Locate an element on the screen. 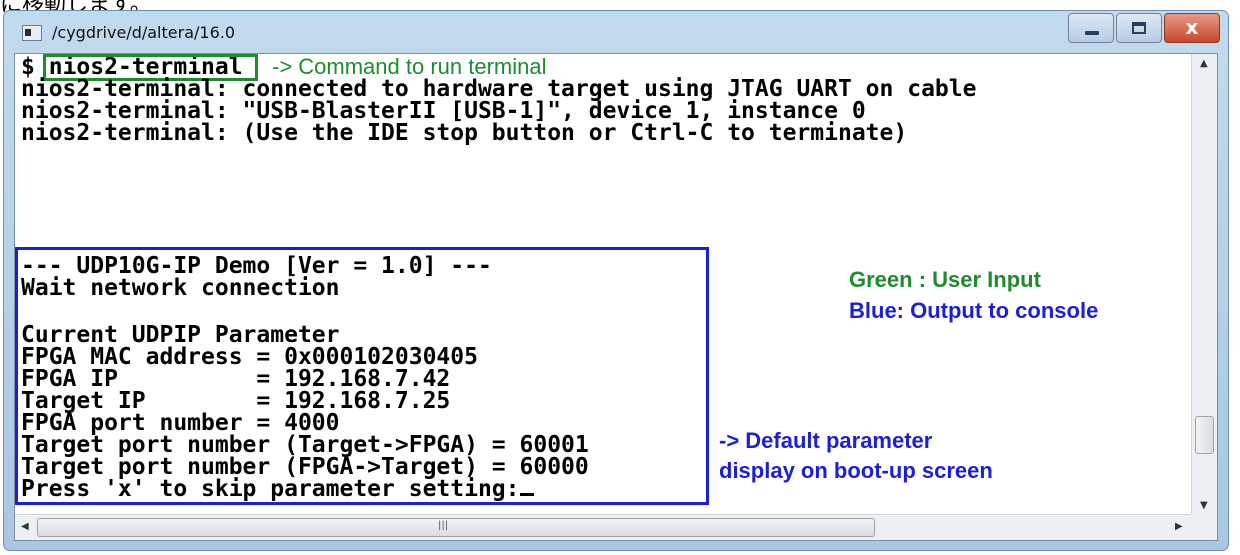 The image size is (1240, 555). scroll-left-icon: ◀ is located at coordinates (25, 526).